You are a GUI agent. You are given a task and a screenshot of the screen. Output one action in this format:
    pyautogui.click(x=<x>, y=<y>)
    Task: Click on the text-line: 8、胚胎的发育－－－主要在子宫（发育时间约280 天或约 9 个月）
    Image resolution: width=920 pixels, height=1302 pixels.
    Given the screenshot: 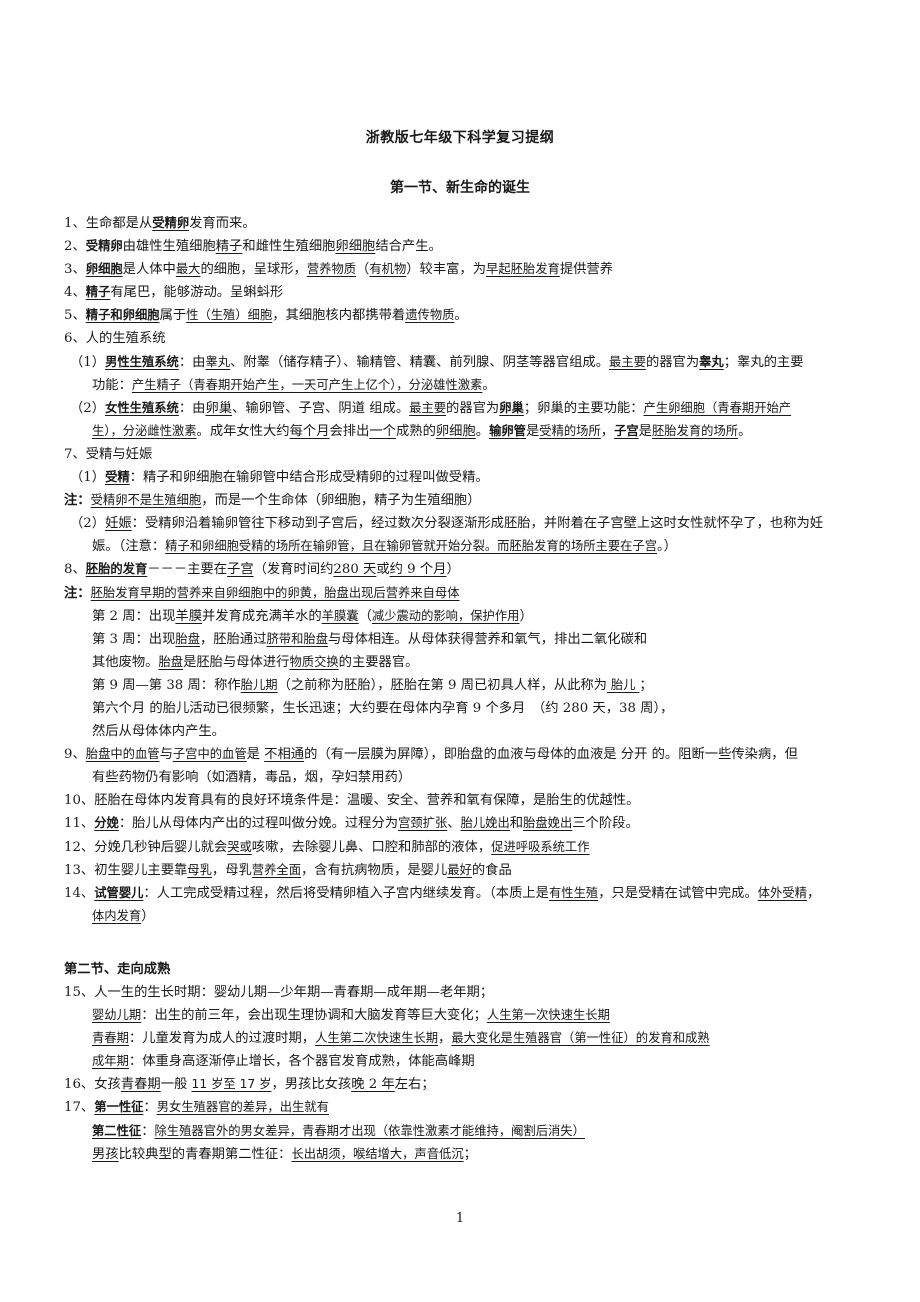 What is the action you would take?
    pyautogui.click(x=459, y=569)
    